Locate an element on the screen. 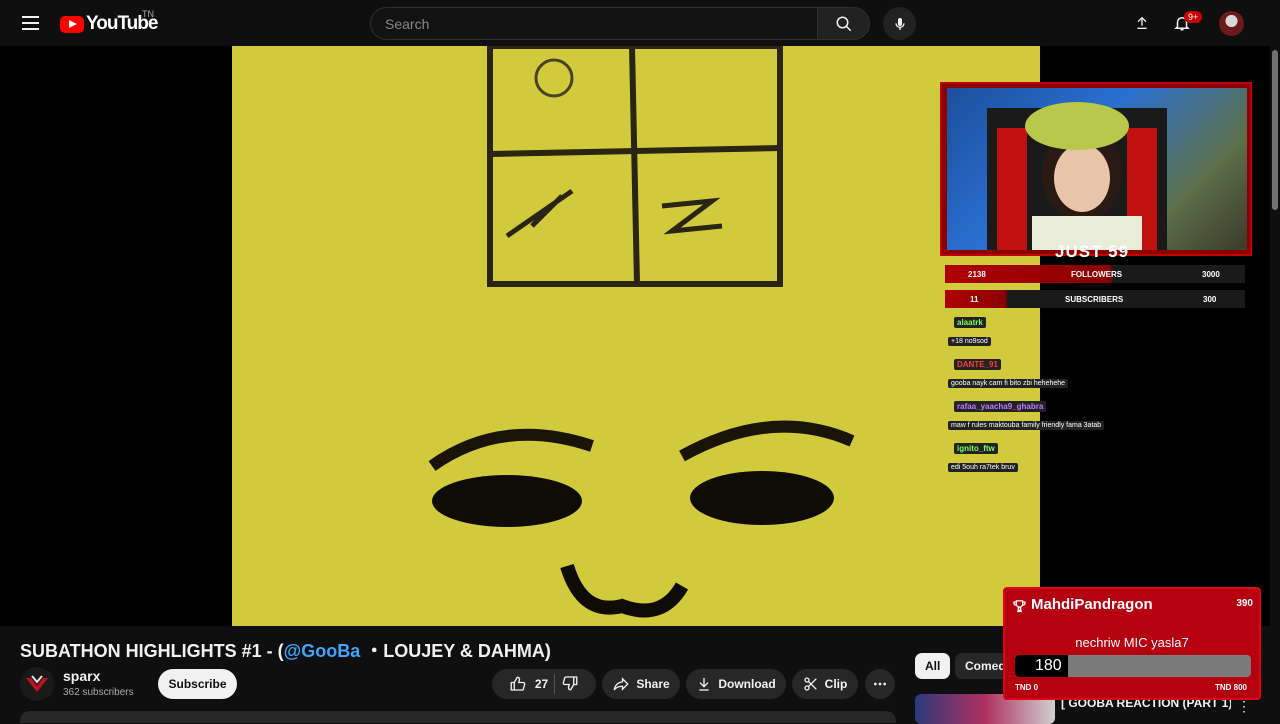 Image resolution: width=1280 pixels, height=724 pixels. upload-button is located at coordinates (1142, 23).